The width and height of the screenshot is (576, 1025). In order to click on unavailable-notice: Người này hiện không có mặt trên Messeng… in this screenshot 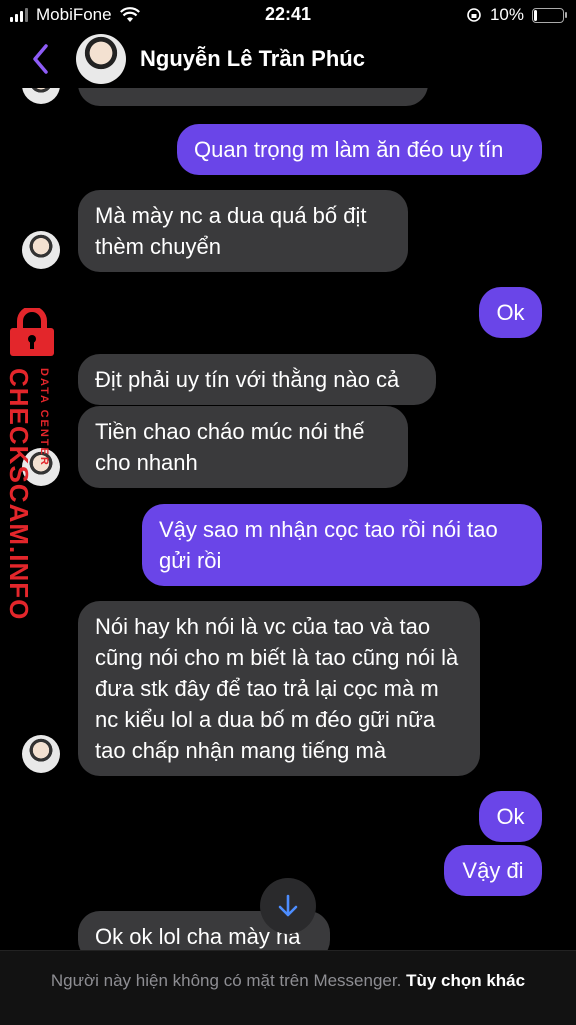, I will do `click(226, 980)`.